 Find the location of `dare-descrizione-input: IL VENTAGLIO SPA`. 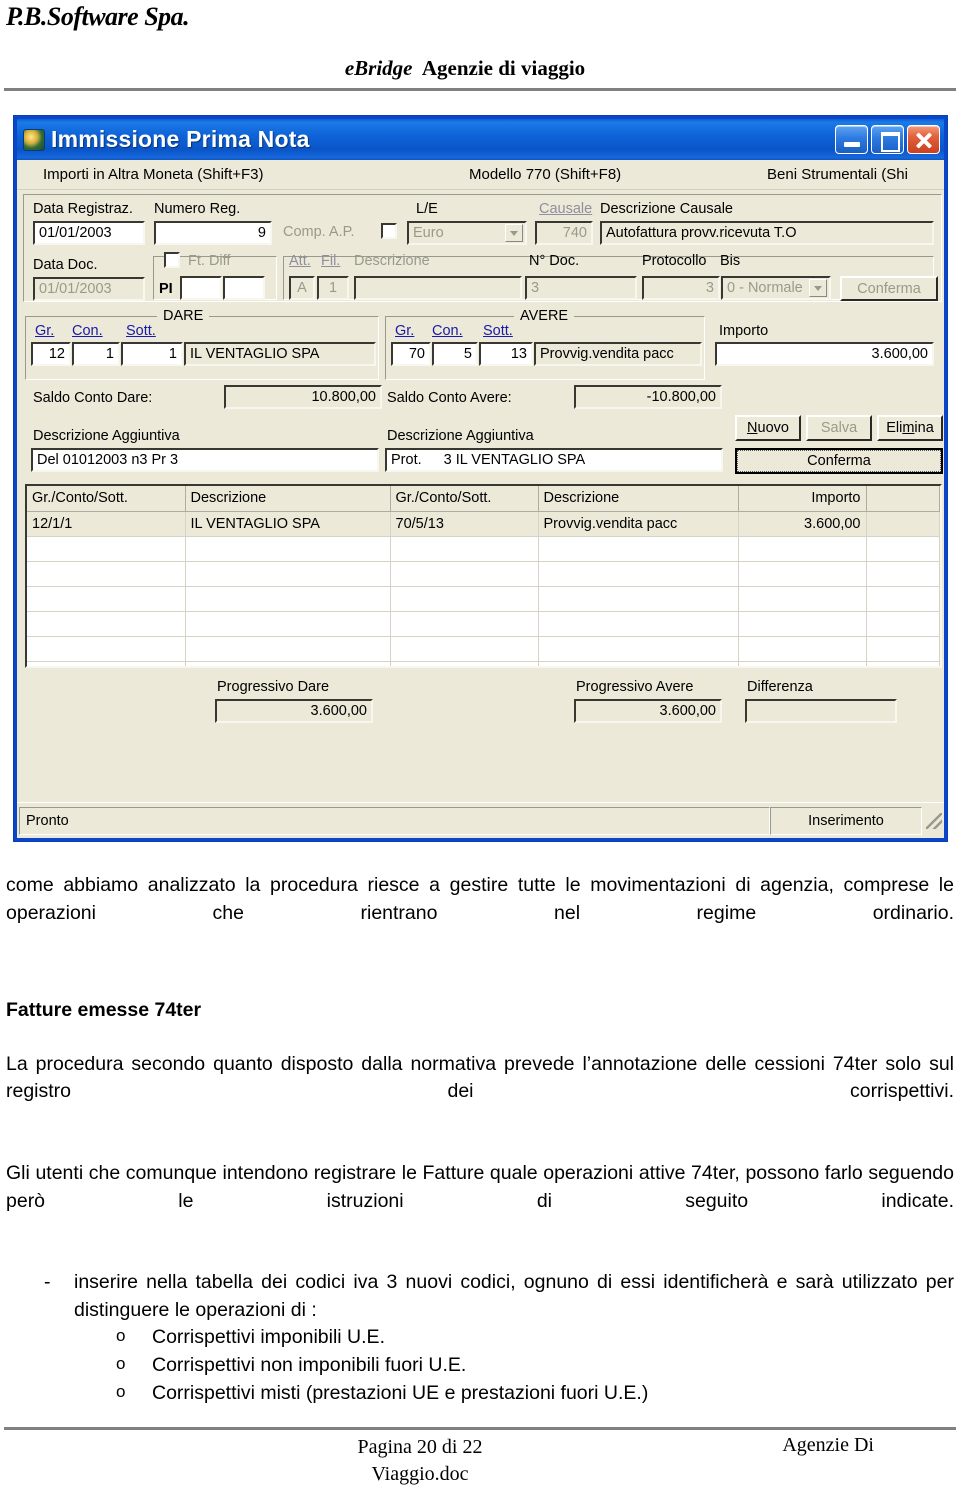

dare-descrizione-input: IL VENTAGLIO SPA is located at coordinates (280, 354).